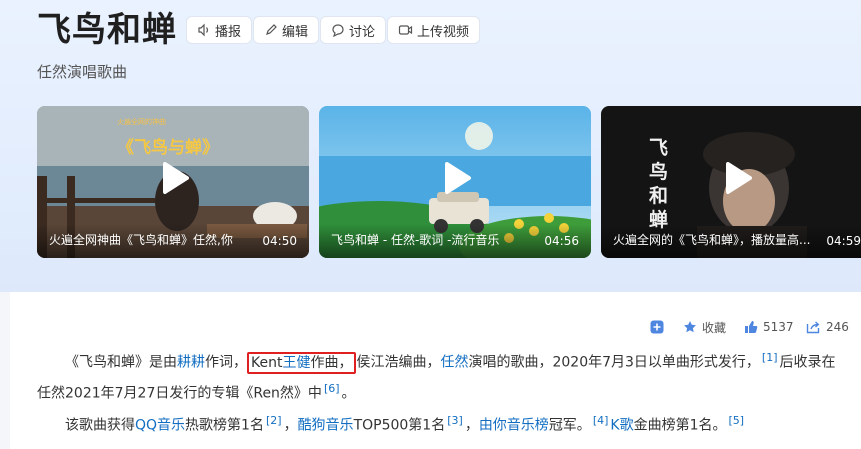  What do you see at coordinates (770, 357) in the screenshot?
I see `reference-1: [1]` at bounding box center [770, 357].